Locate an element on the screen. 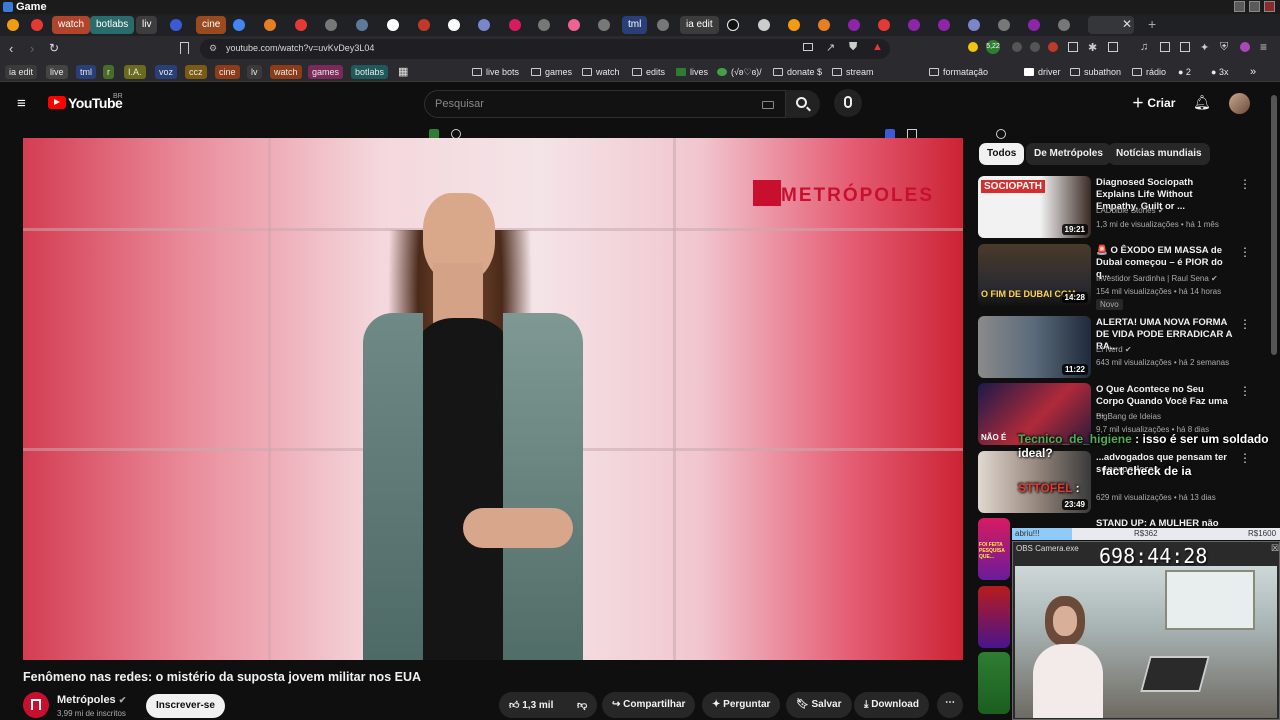 This screenshot has height=720, width=1280. new-tab-icon: + is located at coordinates (1152, 24).